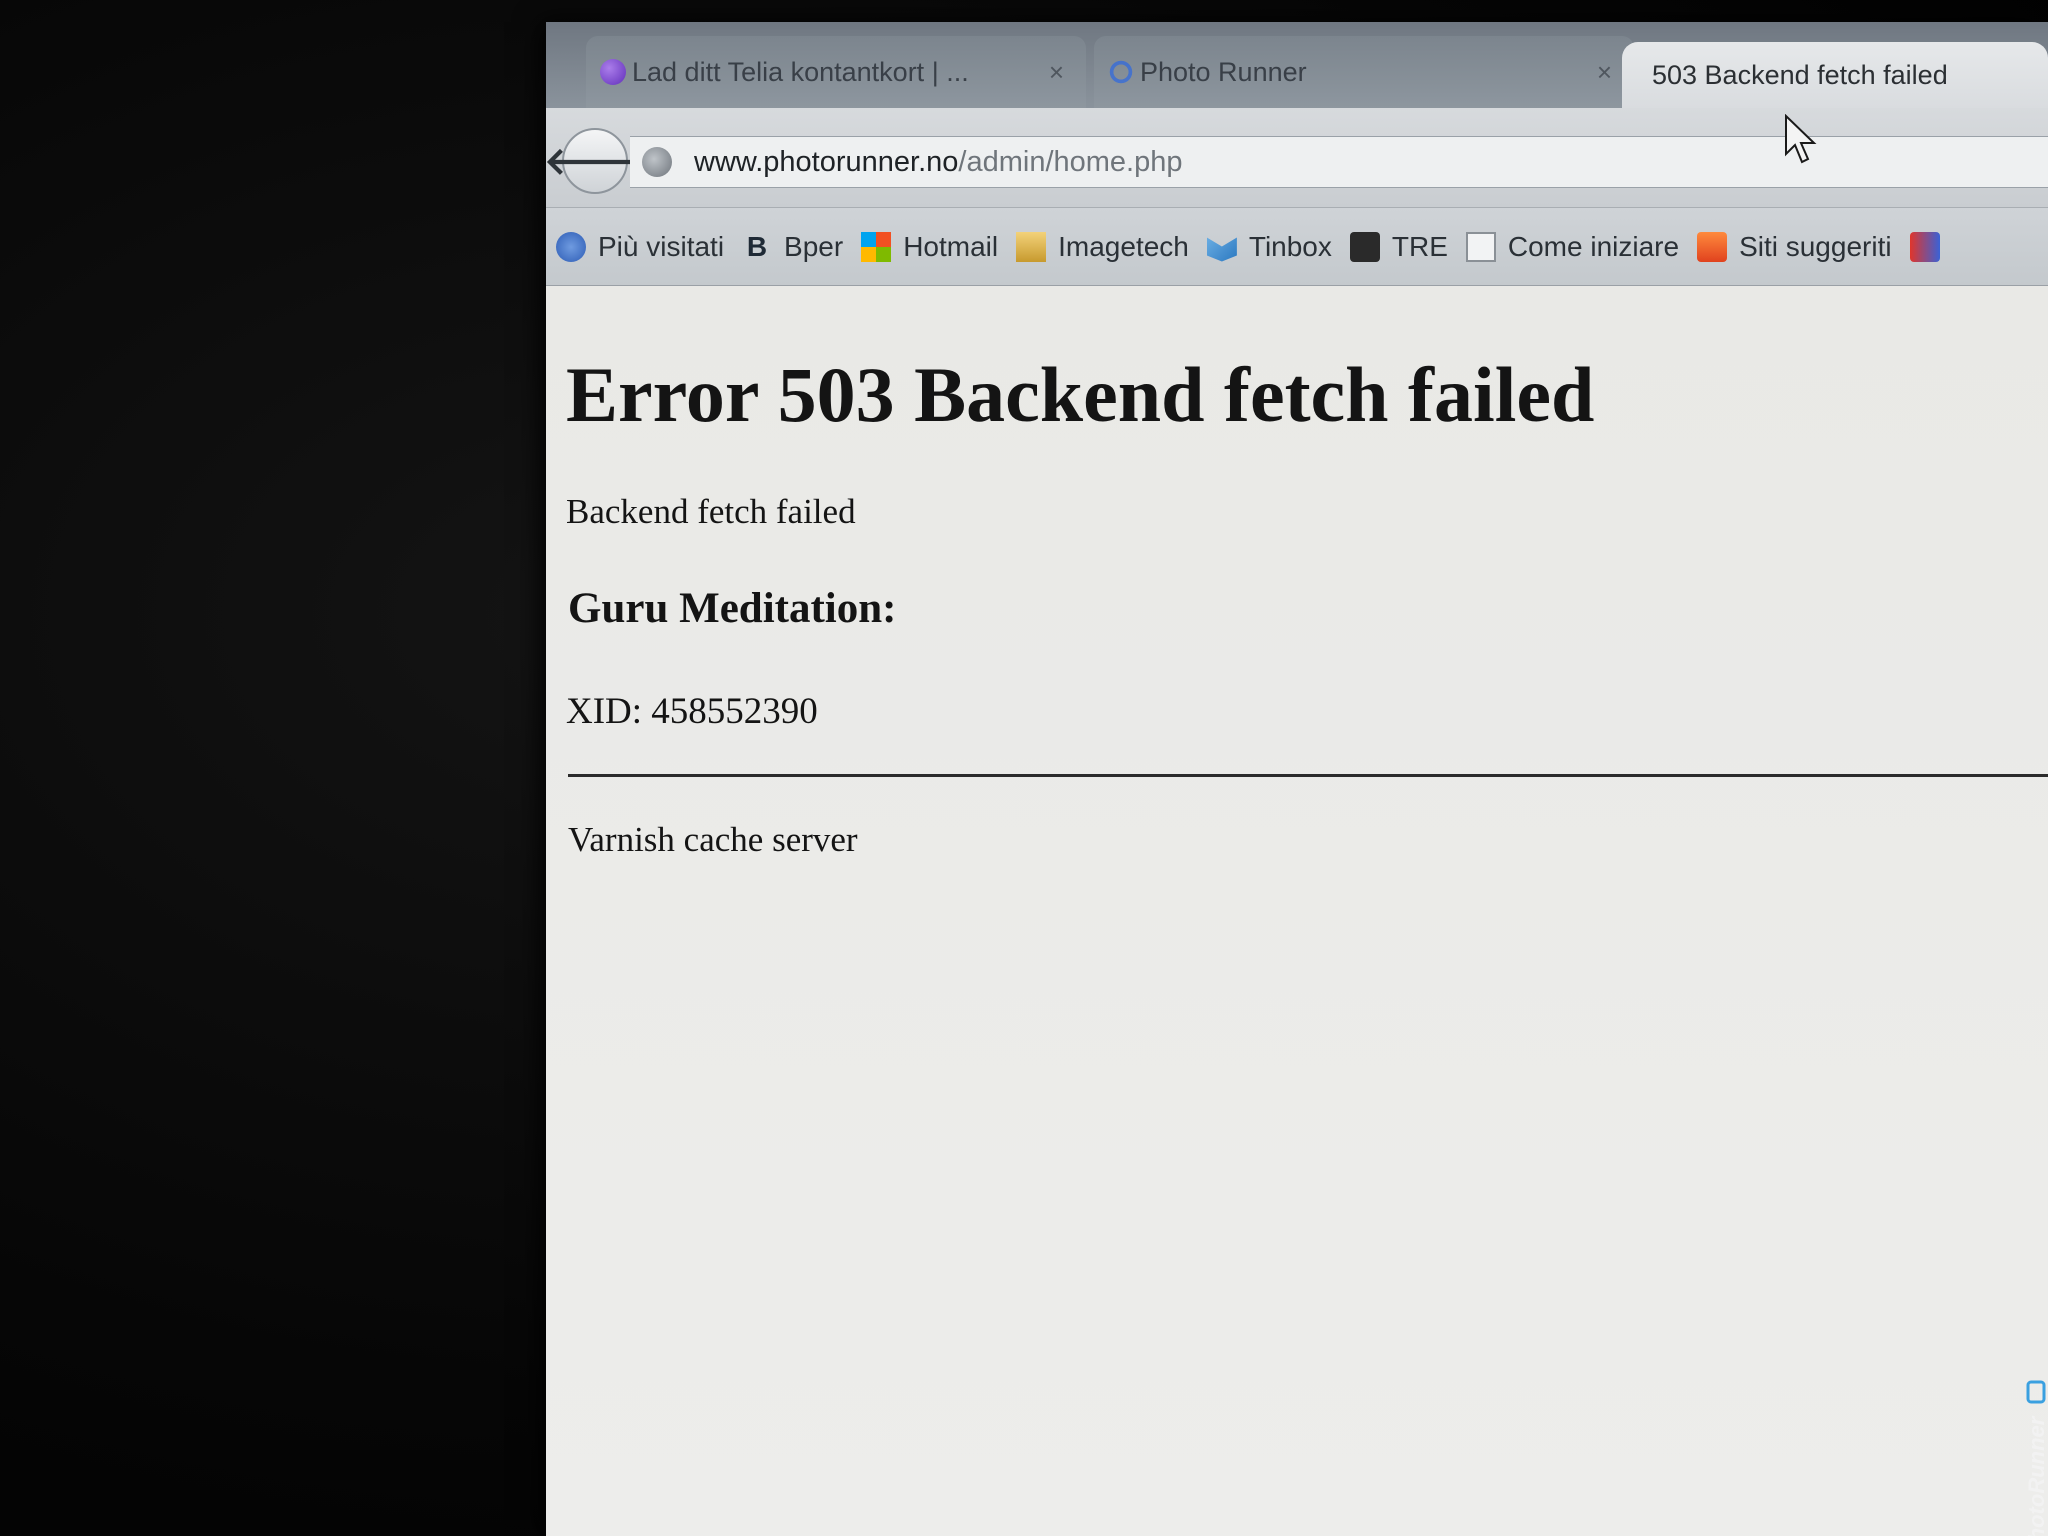 The image size is (2048, 1536). I want to click on come-iniziare-icon, so click(1480, 246).